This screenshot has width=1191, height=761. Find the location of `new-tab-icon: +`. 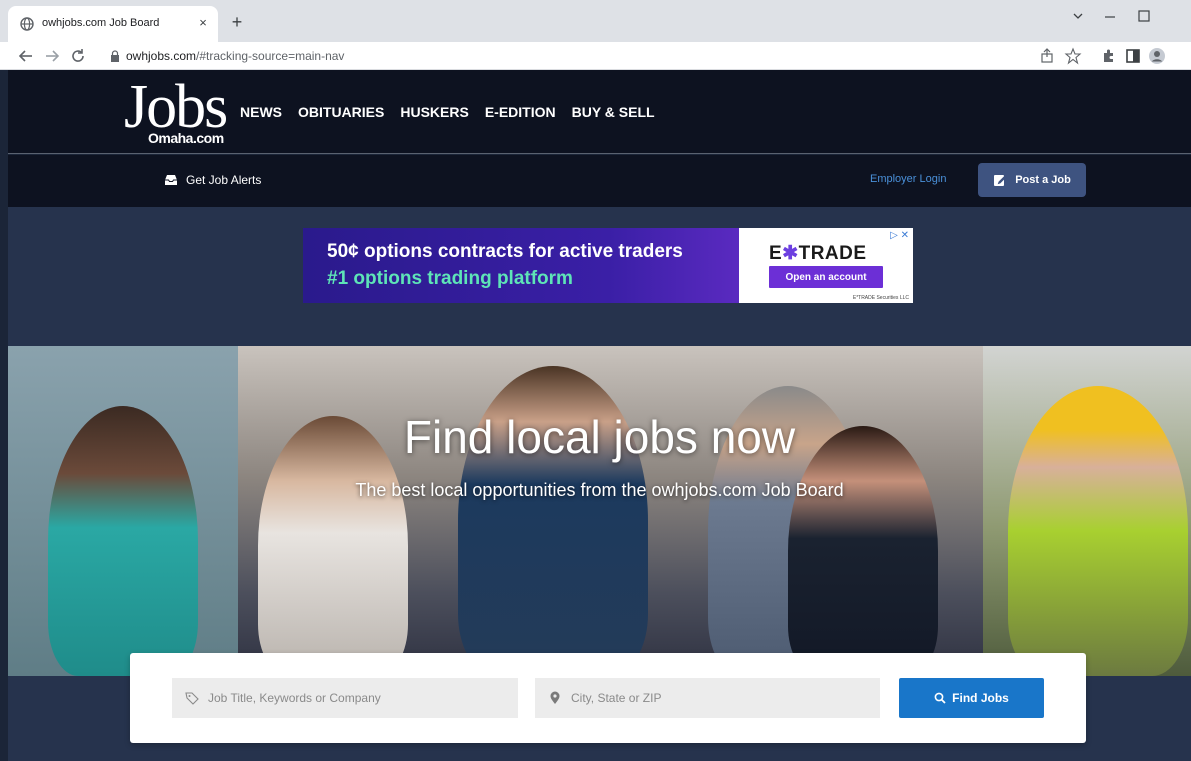

new-tab-icon: + is located at coordinates (237, 23).